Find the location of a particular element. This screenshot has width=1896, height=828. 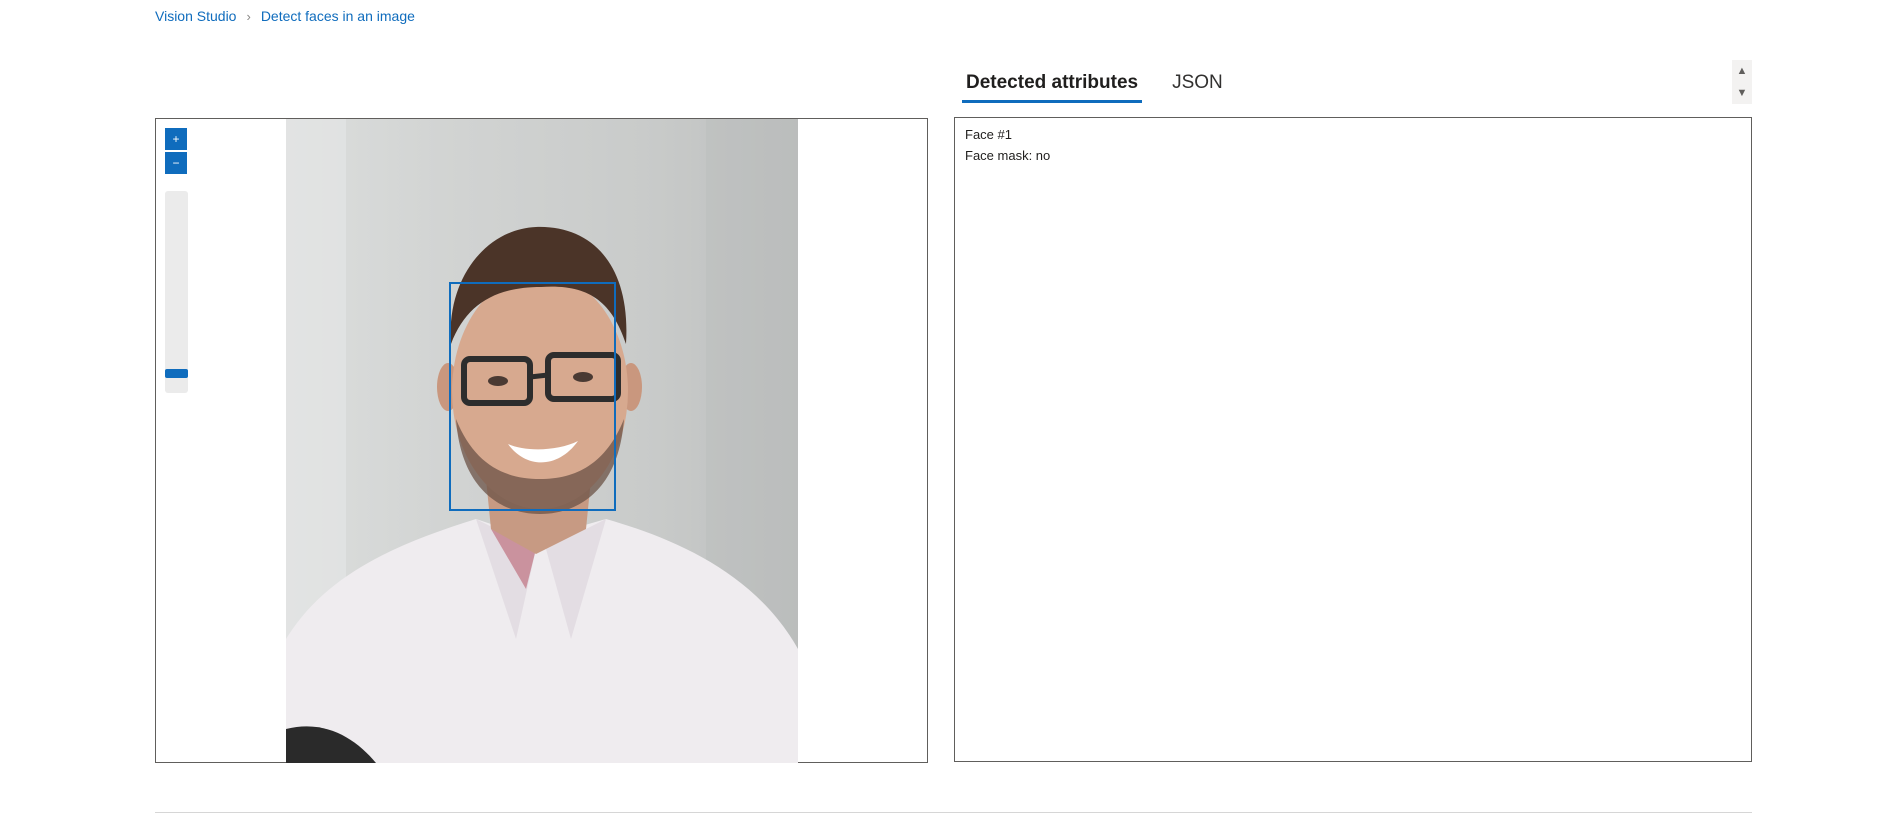

zoom-slider is located at coordinates (176, 292).